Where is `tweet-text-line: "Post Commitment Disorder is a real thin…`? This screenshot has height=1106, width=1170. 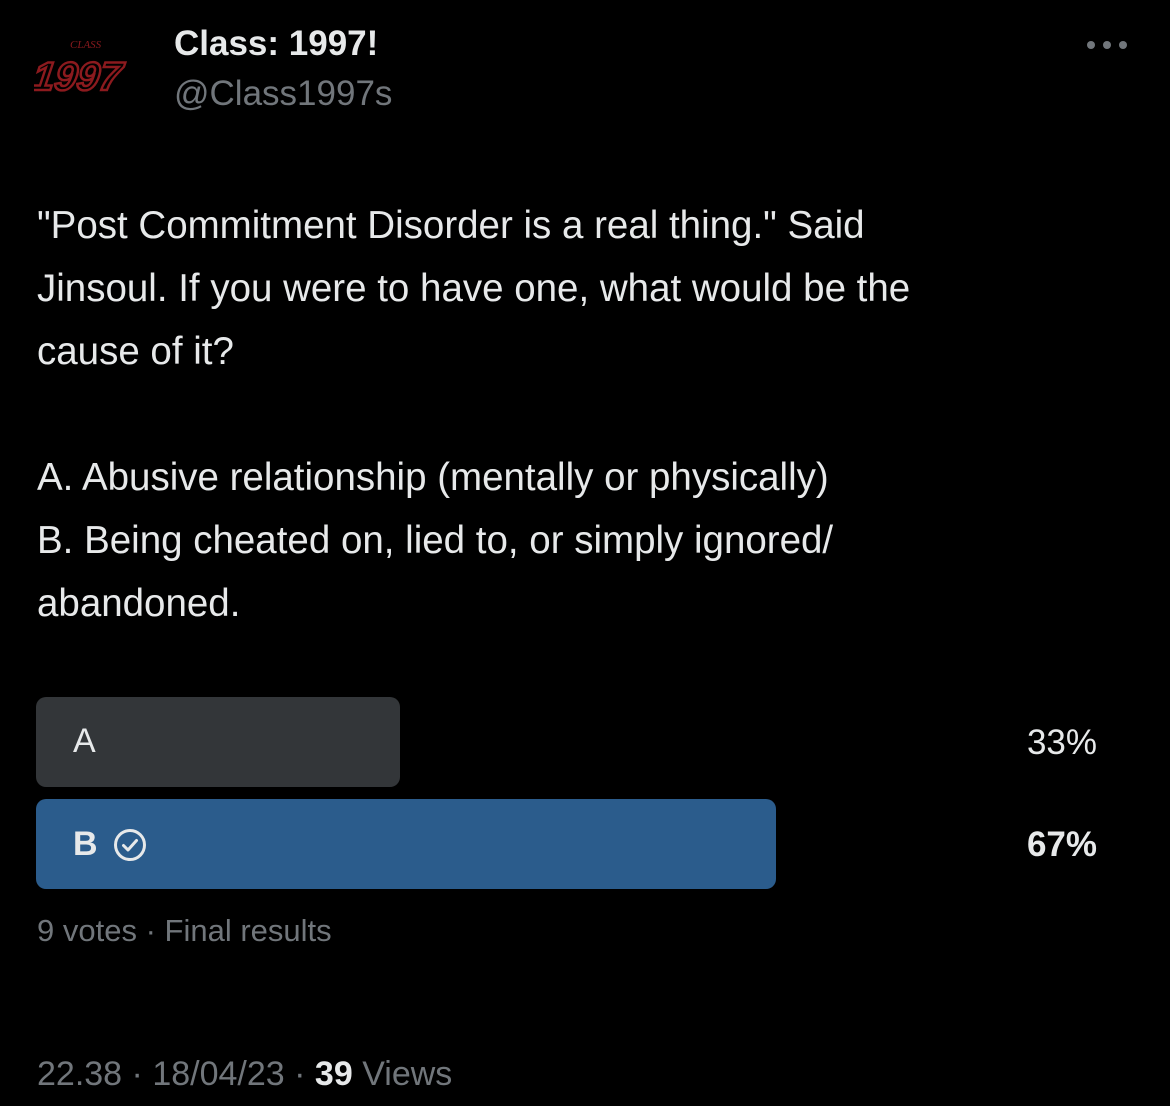 tweet-text-line: "Post Commitment Disorder is a real thin… is located at coordinates (451, 225).